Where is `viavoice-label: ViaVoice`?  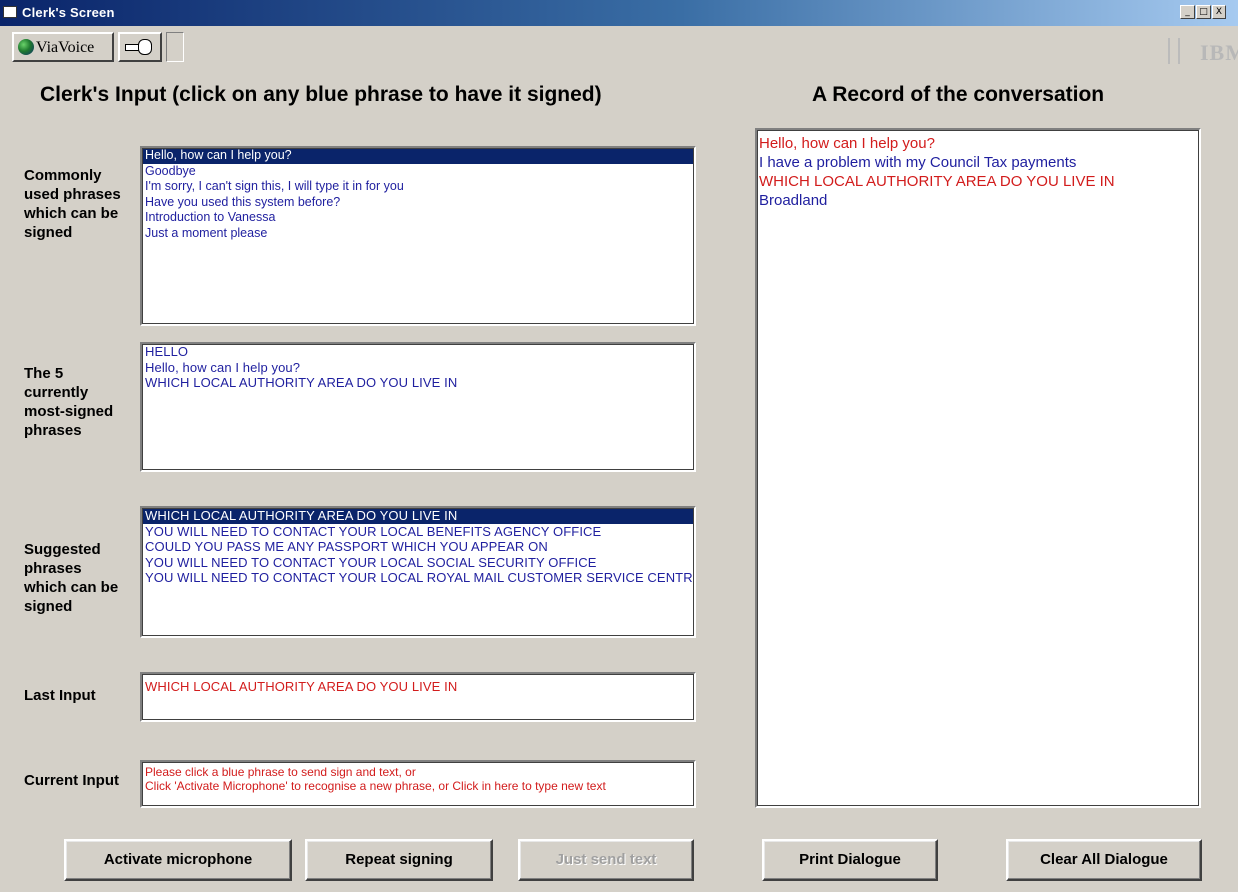
viavoice-label: ViaVoice is located at coordinates (65, 47).